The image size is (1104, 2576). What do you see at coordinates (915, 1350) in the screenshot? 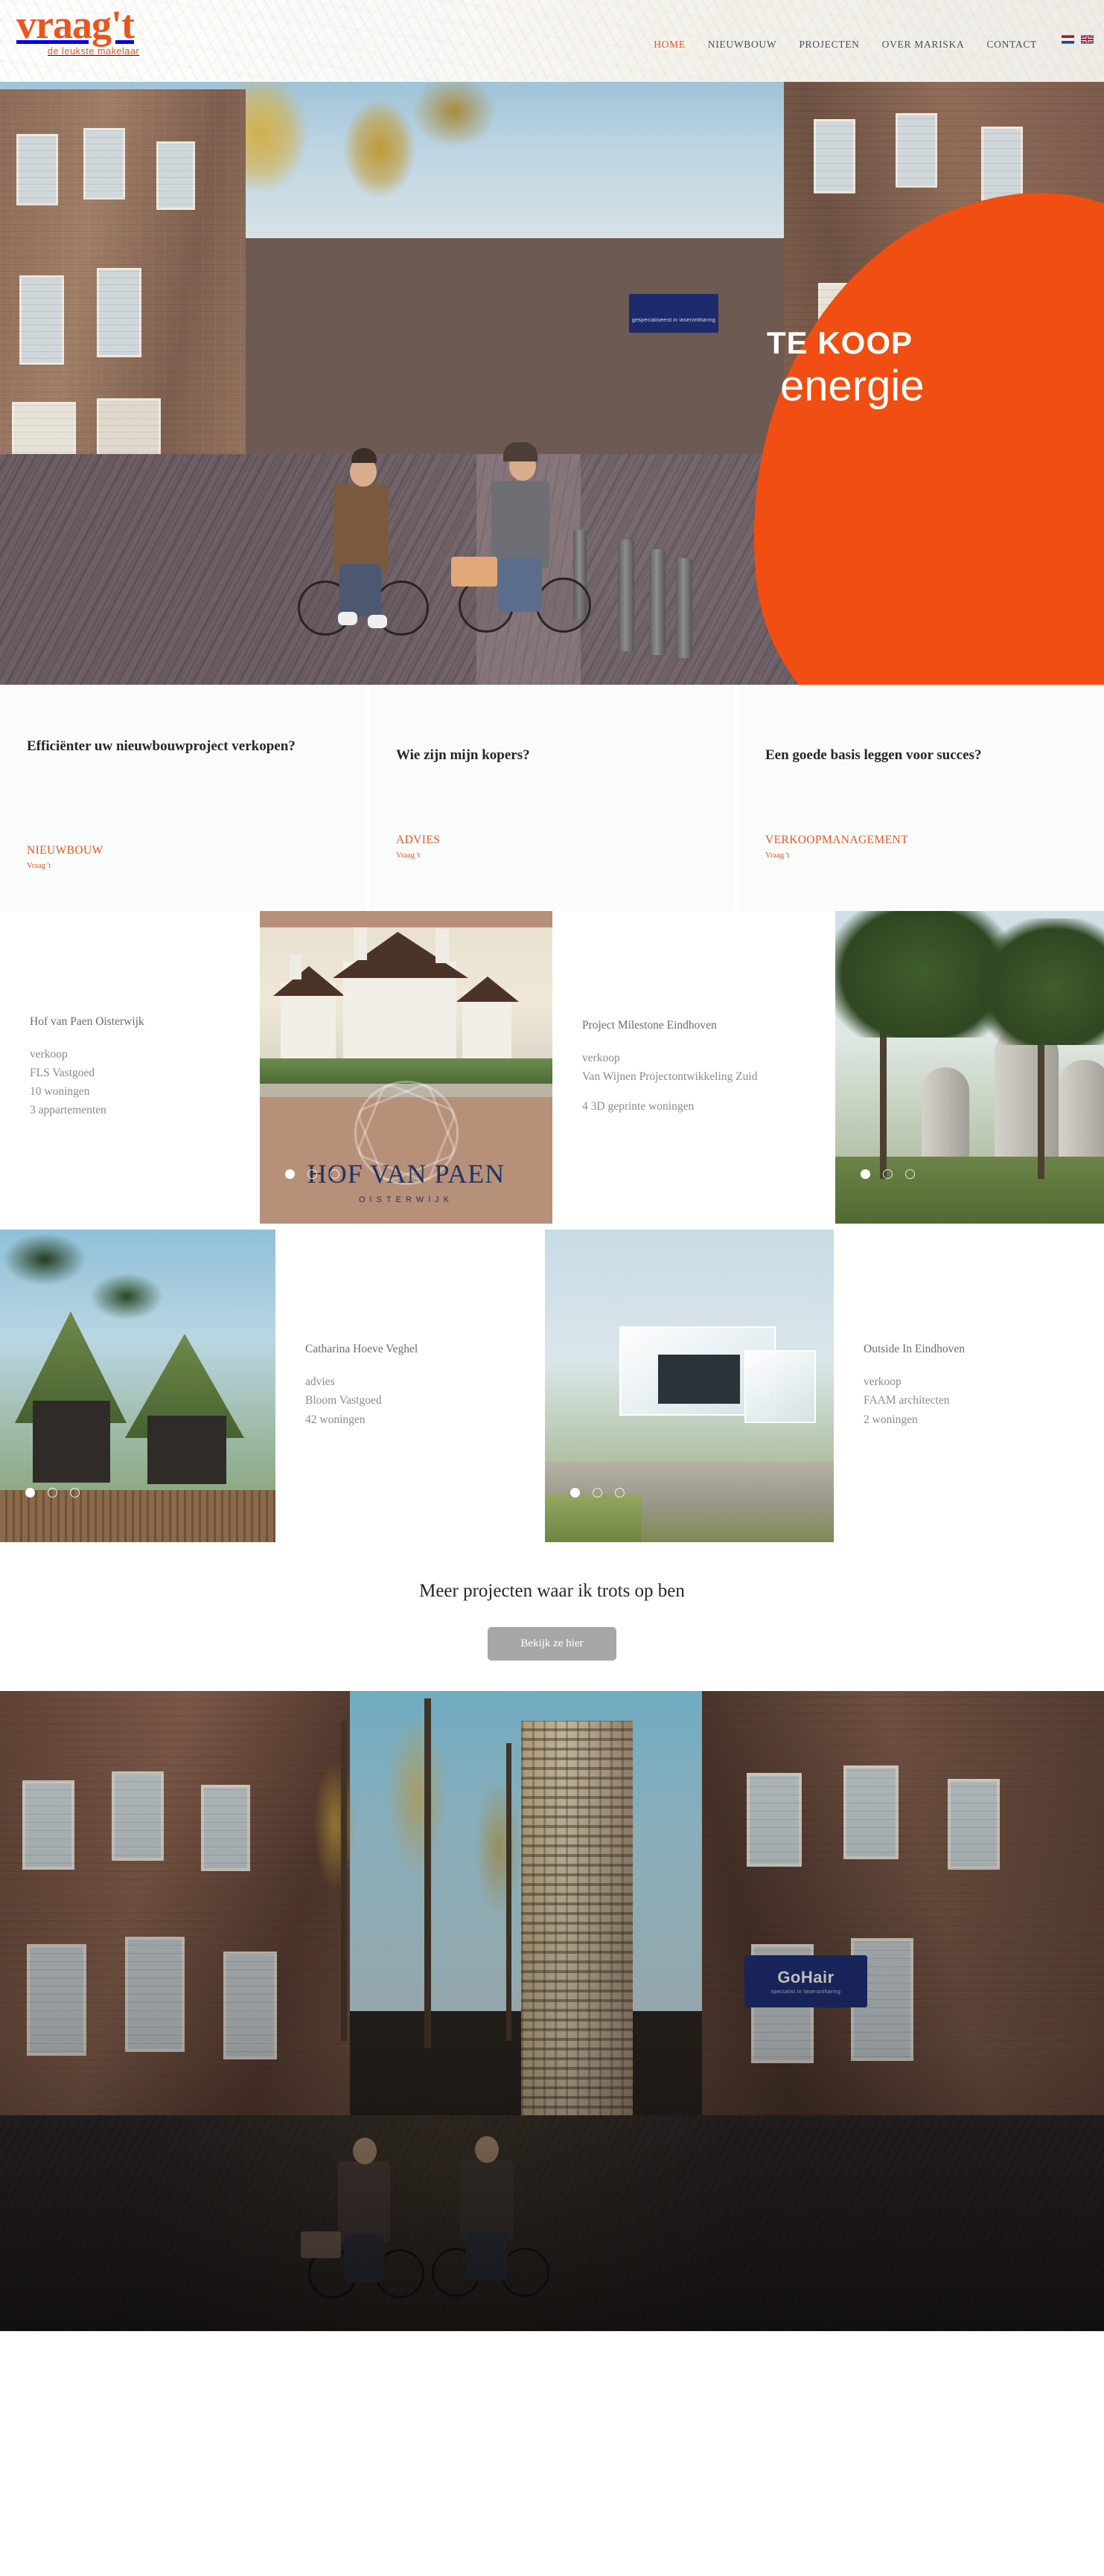
I see `project-title: Outside In Eindhoven` at bounding box center [915, 1350].